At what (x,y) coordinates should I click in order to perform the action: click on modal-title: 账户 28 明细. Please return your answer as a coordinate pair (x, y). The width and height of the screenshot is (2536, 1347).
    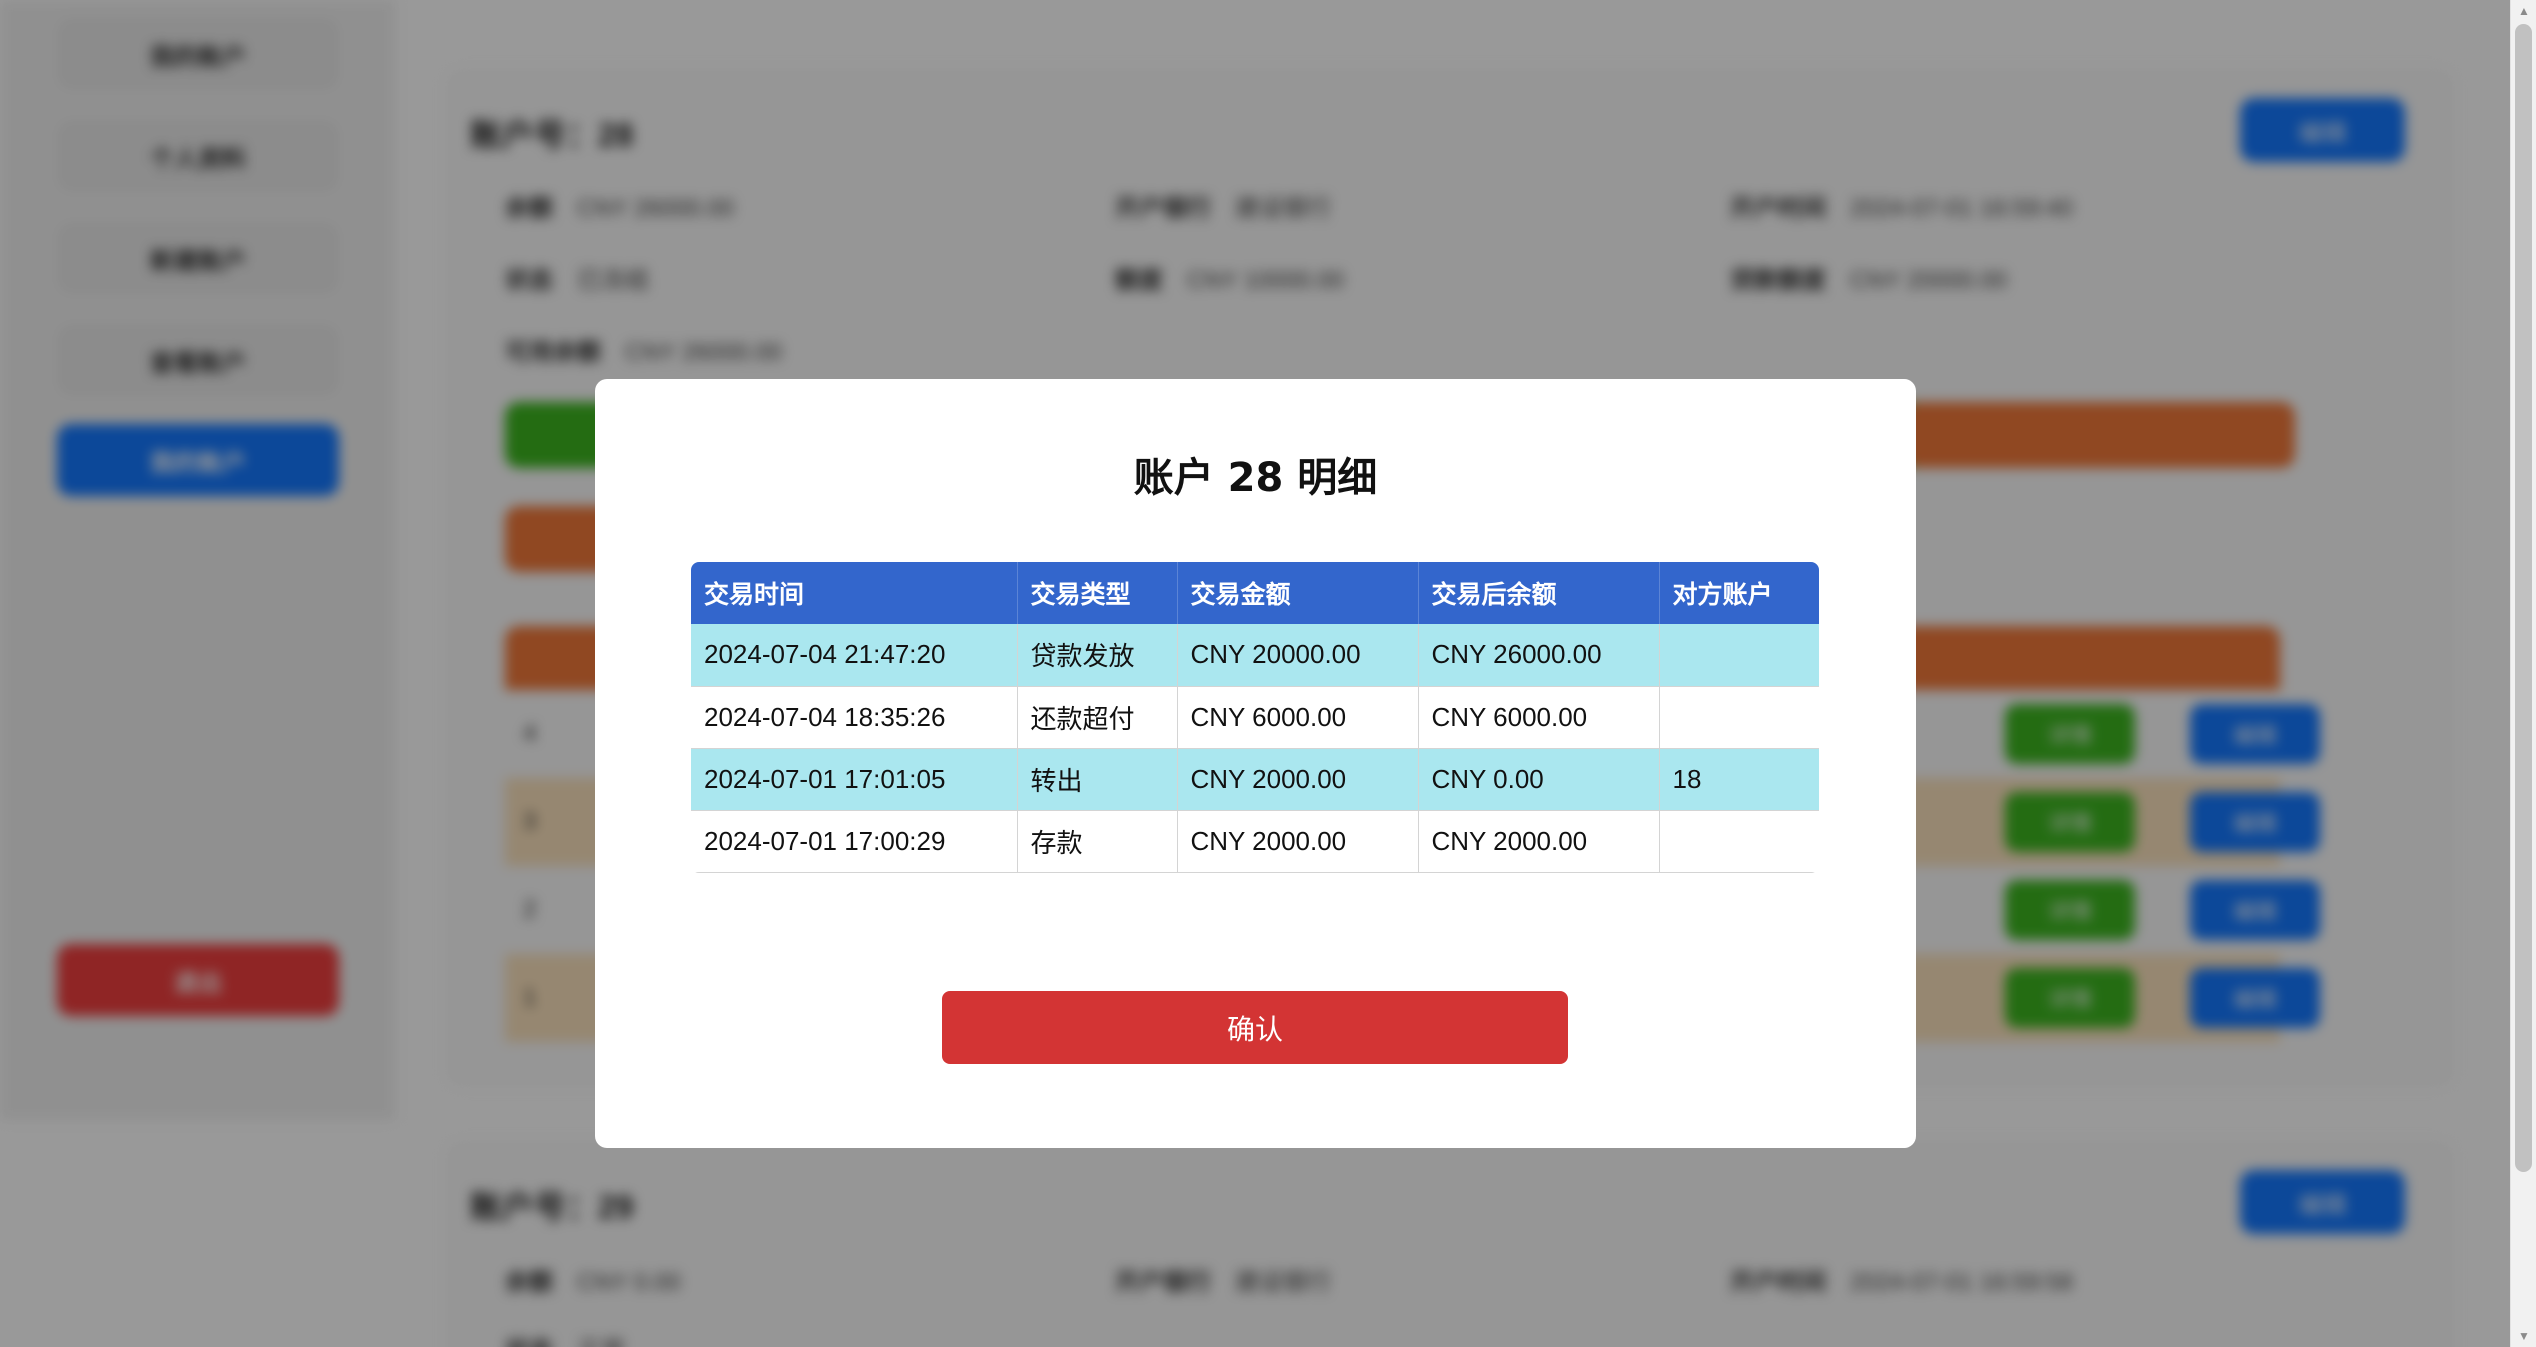
    Looking at the image, I should click on (1255, 478).